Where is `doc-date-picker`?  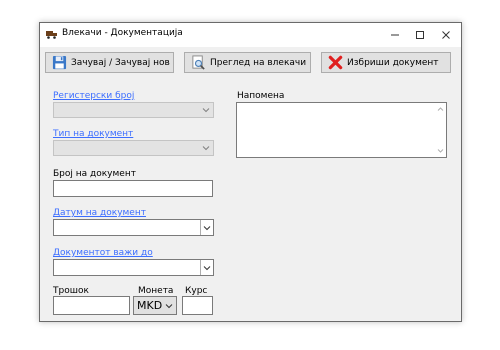
doc-date-picker is located at coordinates (133, 227).